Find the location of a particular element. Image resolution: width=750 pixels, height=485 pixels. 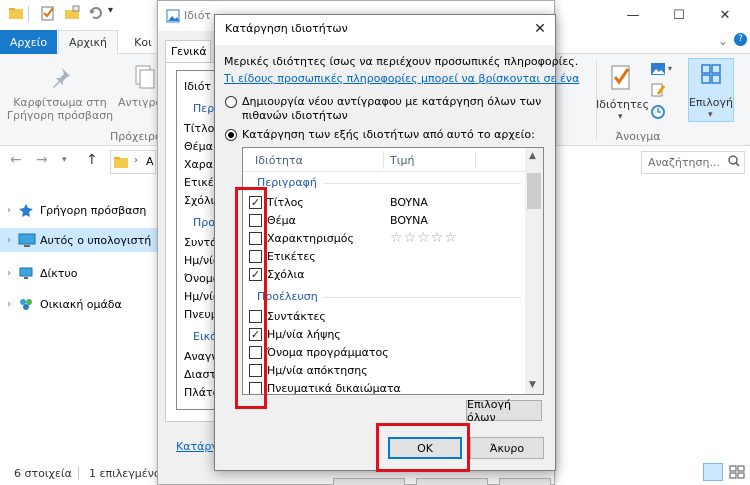

nav-label: Αυτός ο υπολογιστή is located at coordinates (96, 240).